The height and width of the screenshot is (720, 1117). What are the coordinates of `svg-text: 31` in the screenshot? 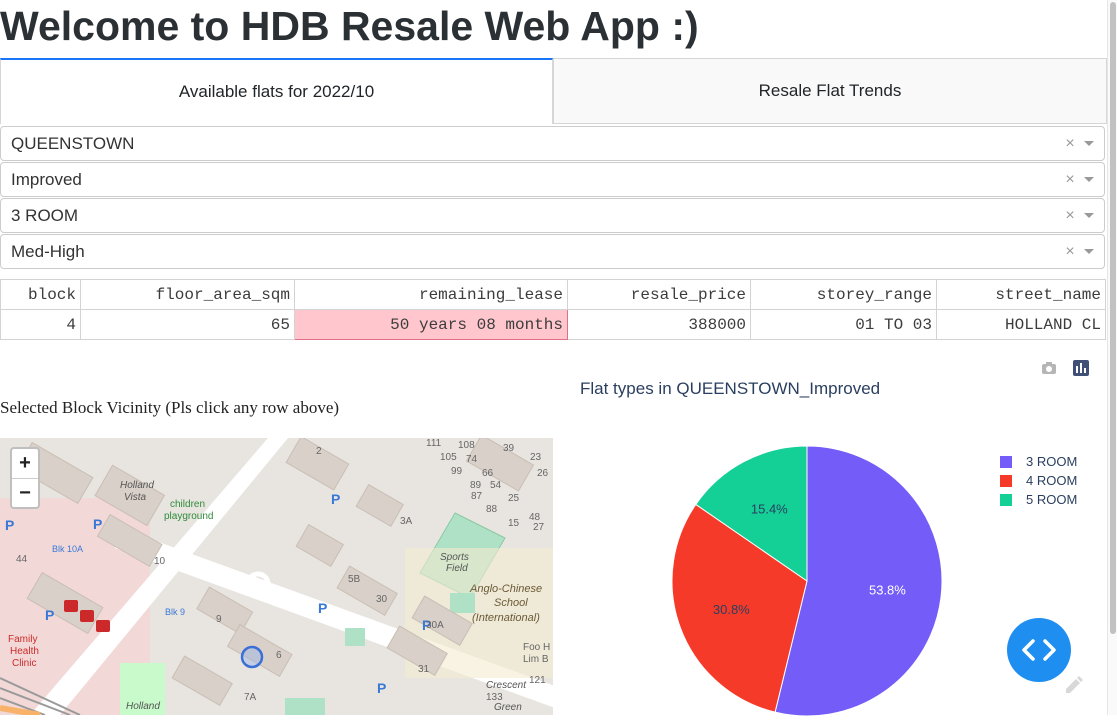 It's located at (424, 669).